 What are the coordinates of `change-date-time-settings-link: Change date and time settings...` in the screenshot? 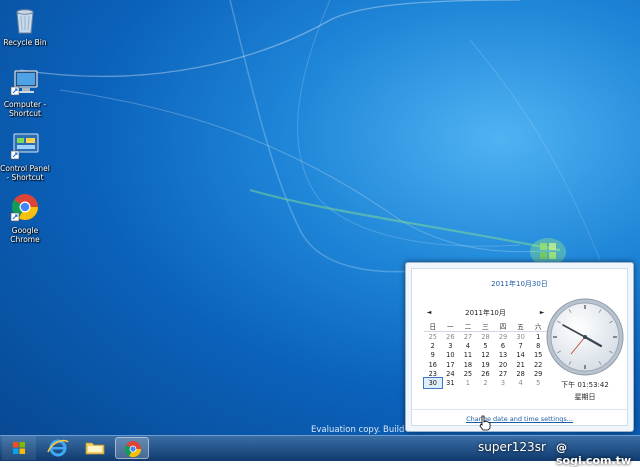 It's located at (519, 419).